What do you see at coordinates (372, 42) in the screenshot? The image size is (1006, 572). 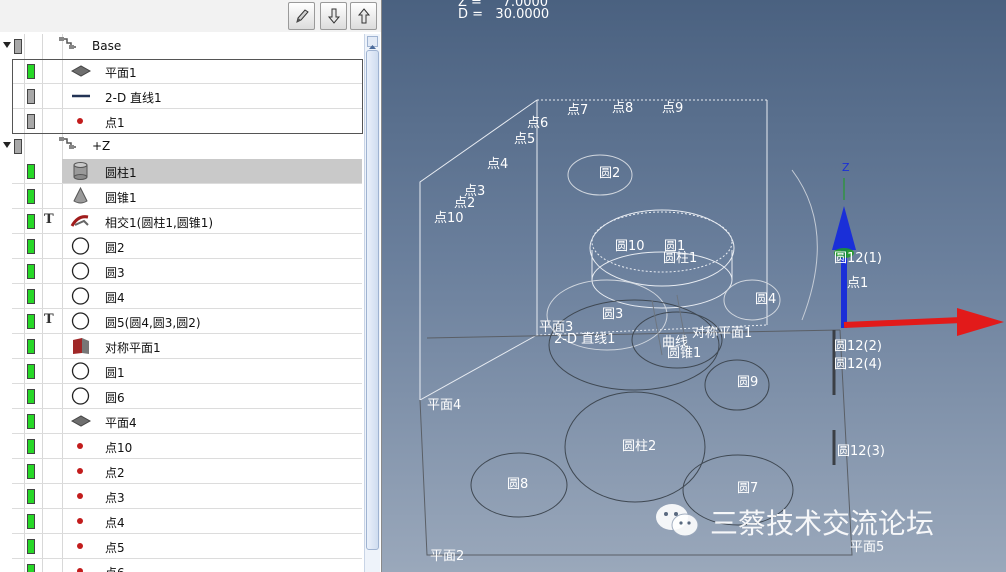 I see `scroll-up-arrow` at bounding box center [372, 42].